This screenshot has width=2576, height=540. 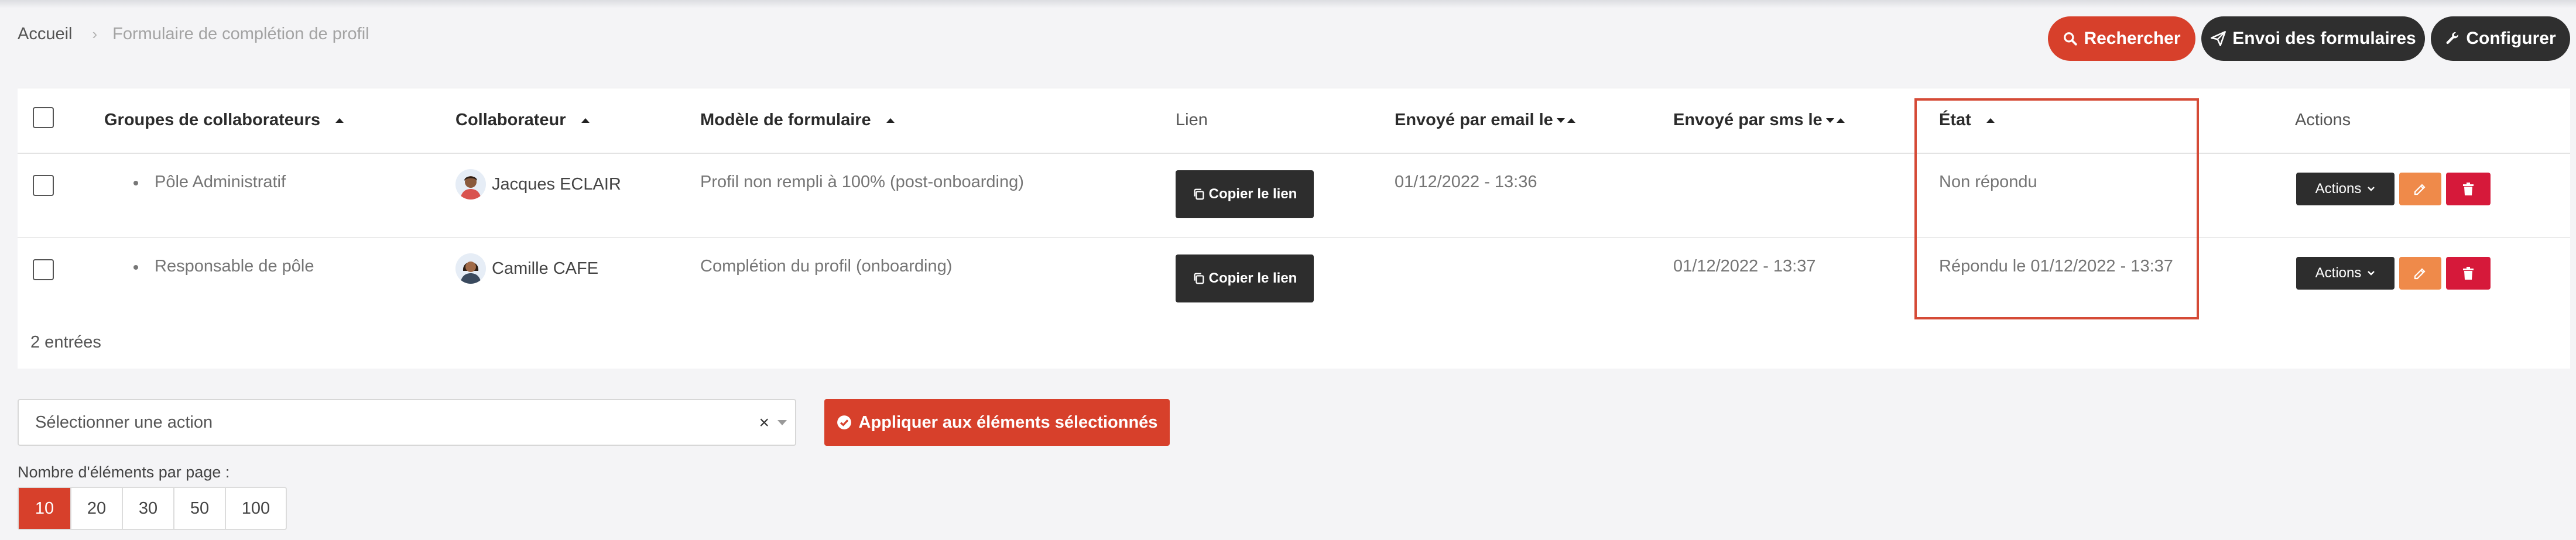 What do you see at coordinates (2132, 38) in the screenshot?
I see `search-button-label: Rechercher` at bounding box center [2132, 38].